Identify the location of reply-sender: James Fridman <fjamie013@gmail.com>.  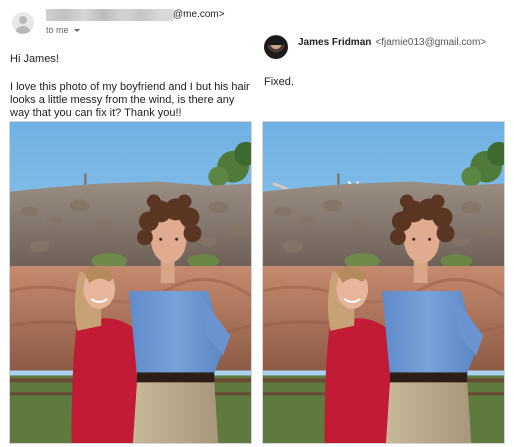
(392, 43).